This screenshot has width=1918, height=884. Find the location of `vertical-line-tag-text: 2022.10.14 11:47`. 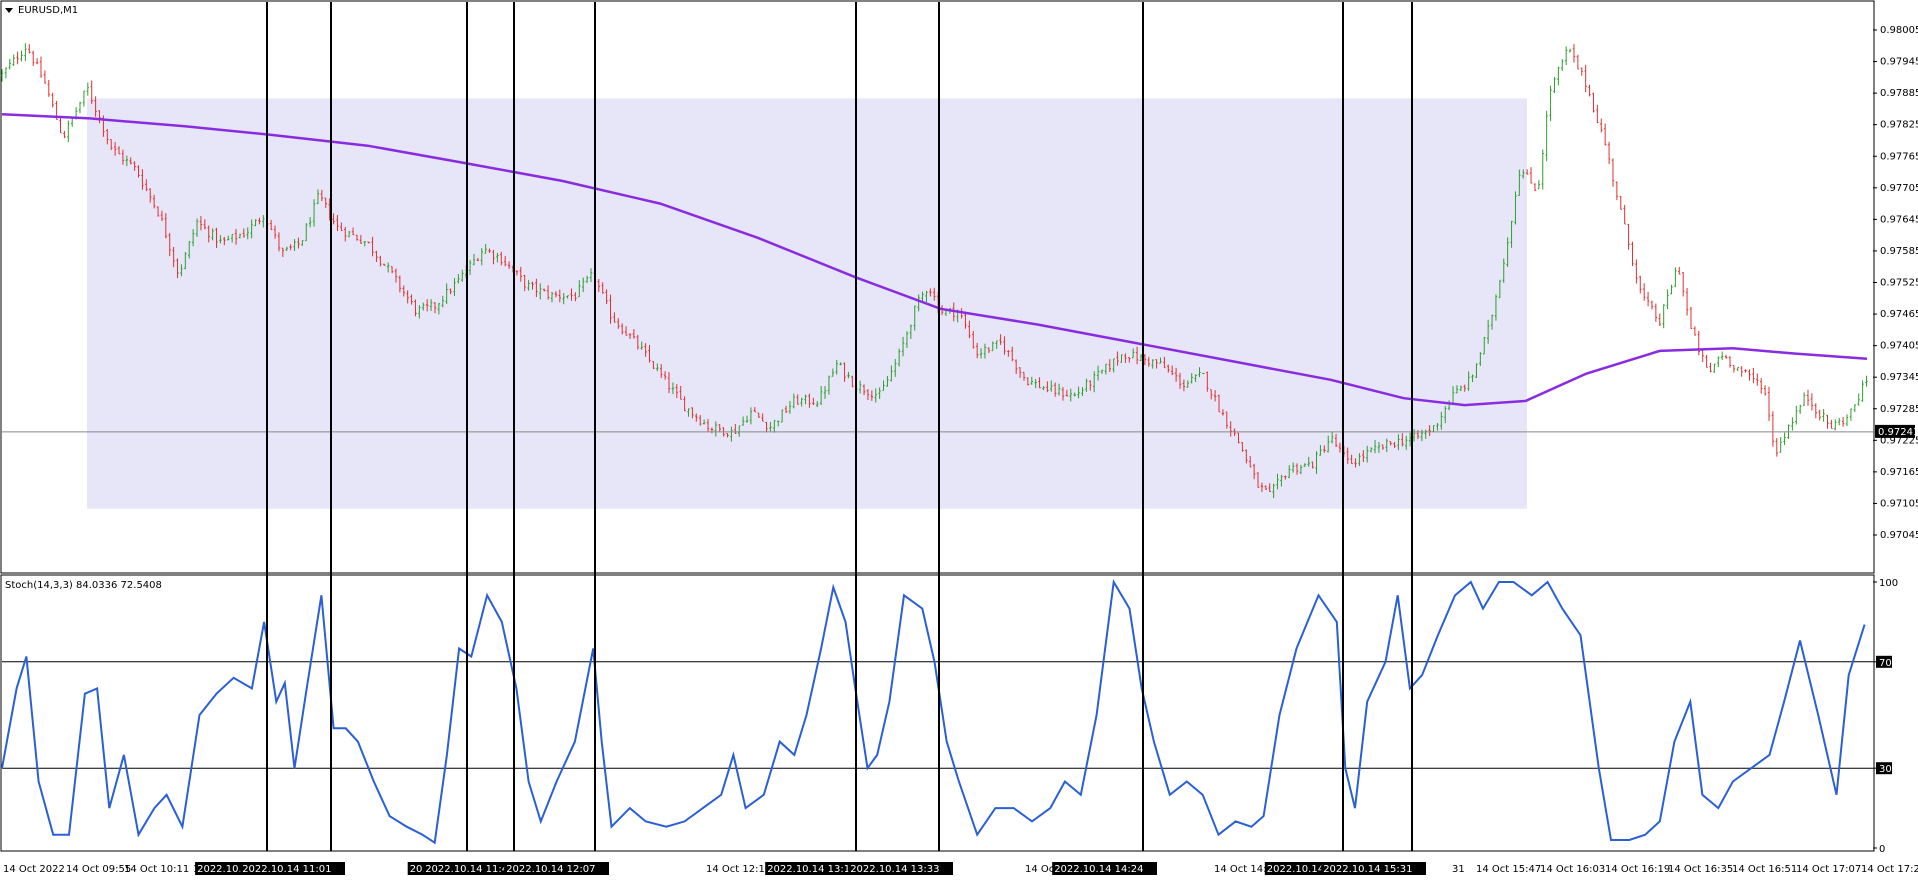

vertical-line-tag-text: 2022.10.14 11:47 is located at coordinates (469, 869).